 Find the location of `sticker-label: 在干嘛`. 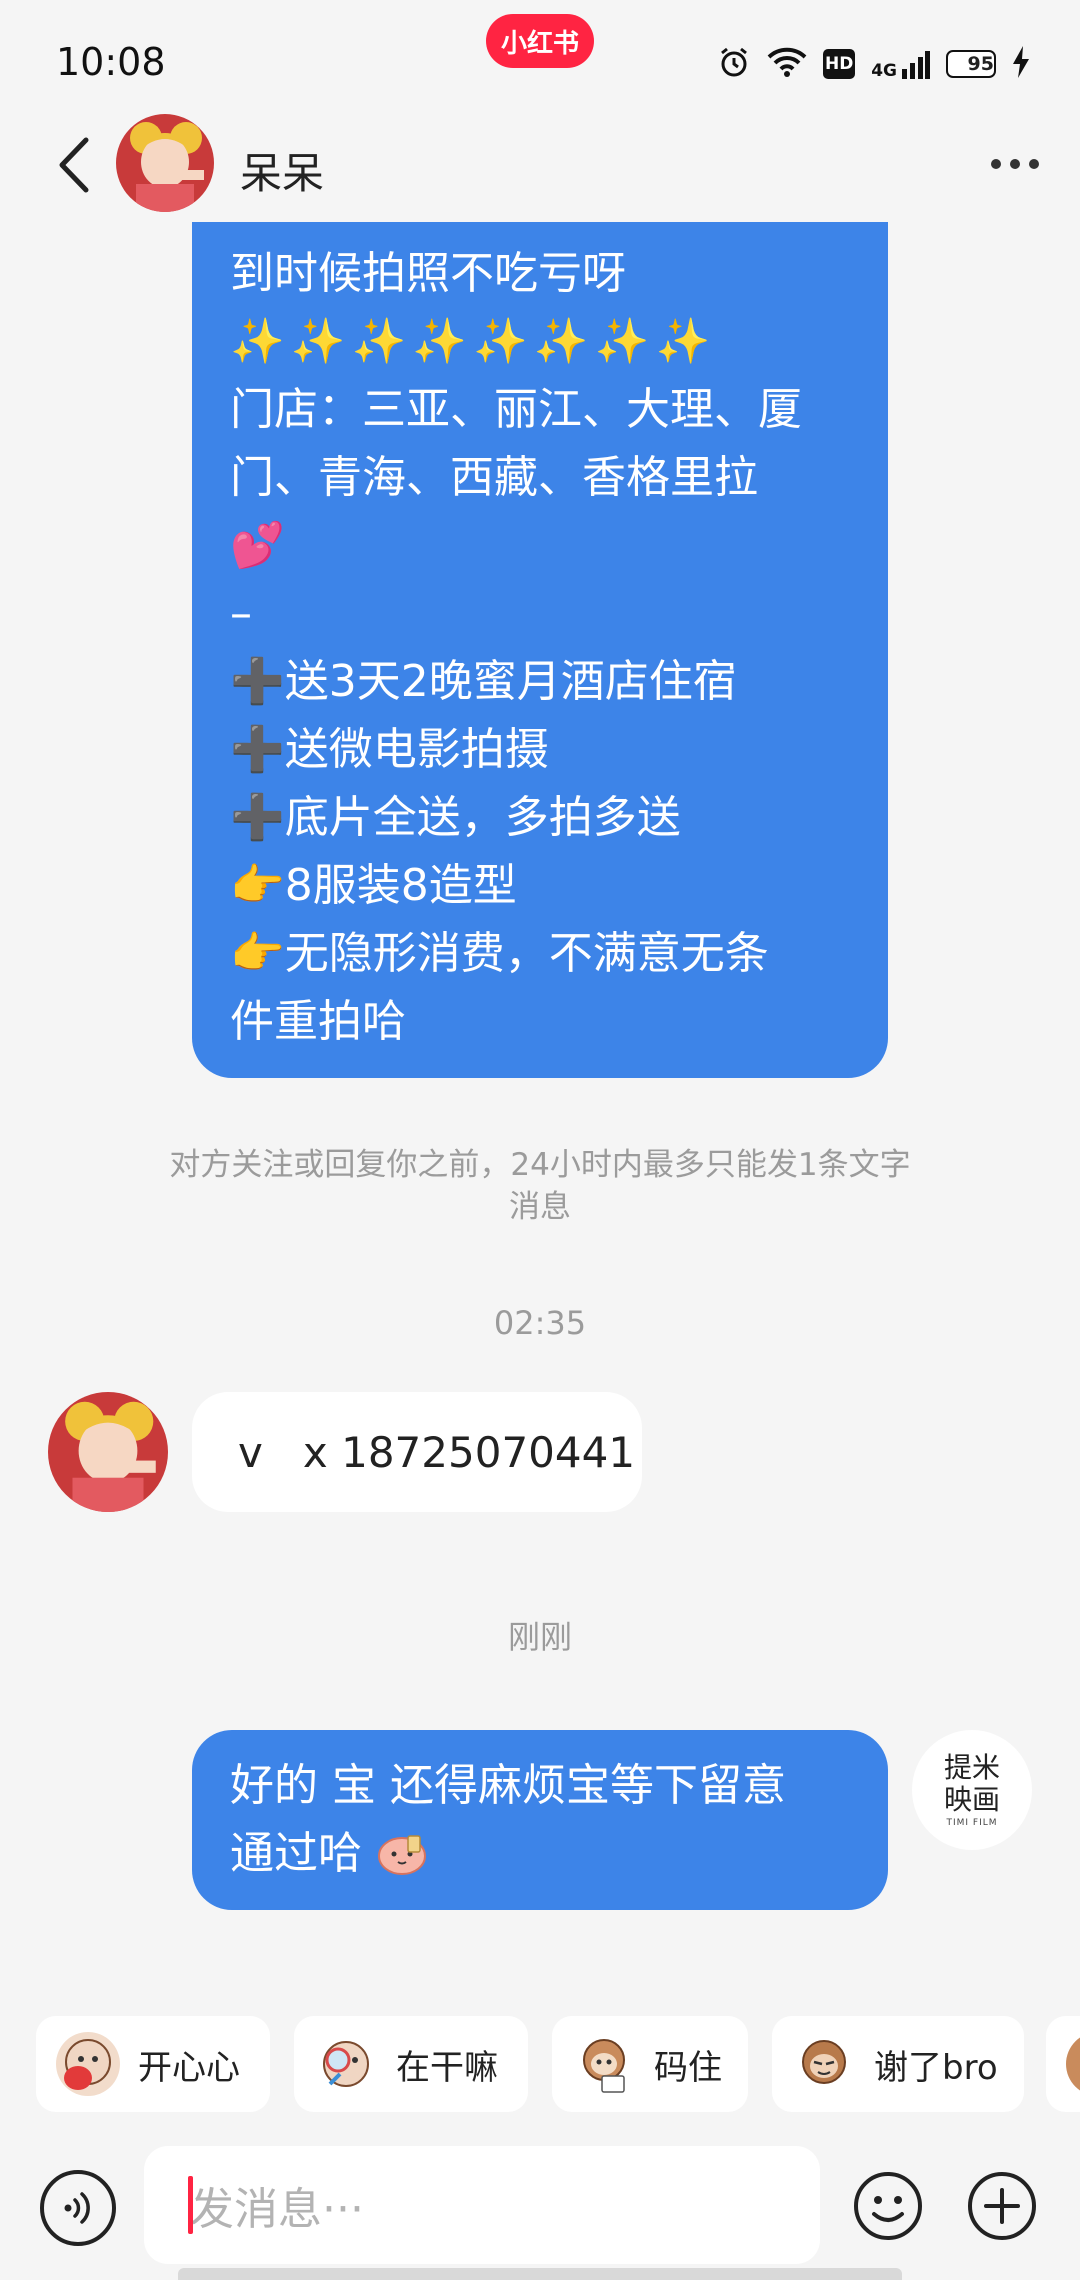

sticker-label: 在干嘛 is located at coordinates (447, 2067).